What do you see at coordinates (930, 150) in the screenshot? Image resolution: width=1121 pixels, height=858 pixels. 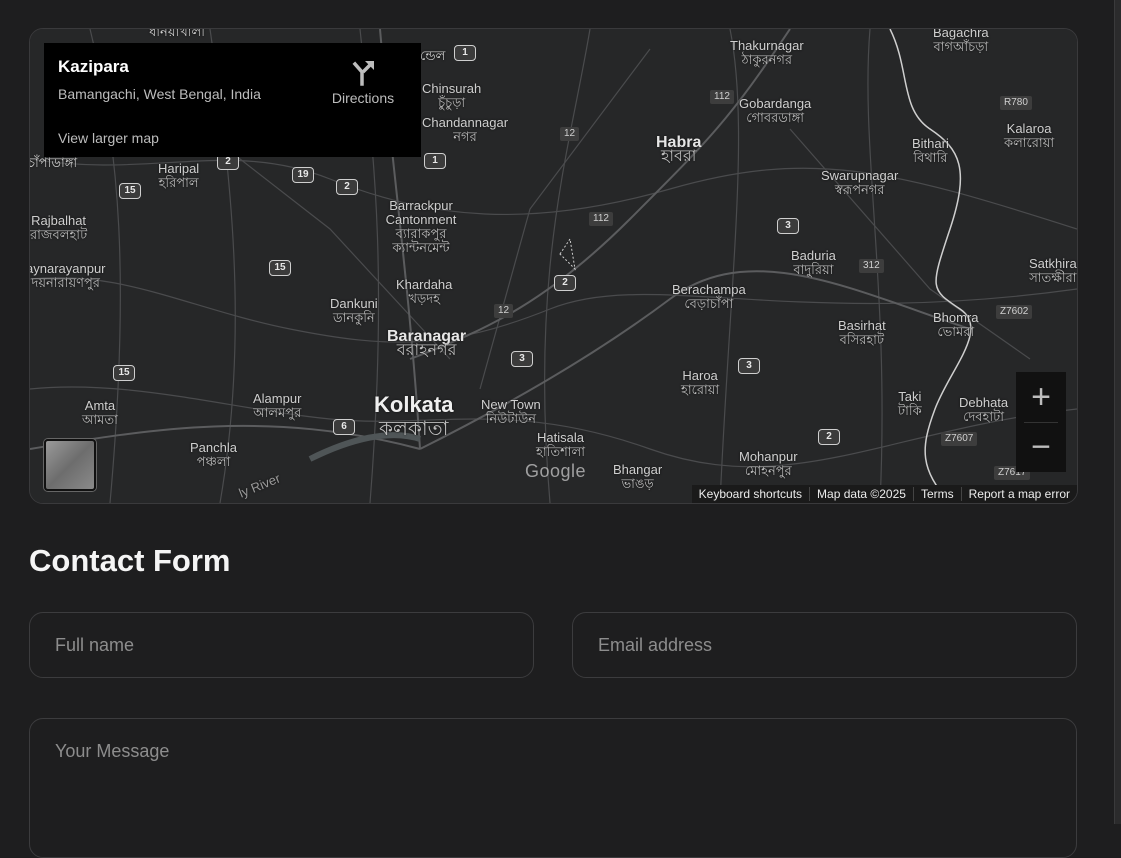 I see `place-label: Bithari বিথারি` at bounding box center [930, 150].